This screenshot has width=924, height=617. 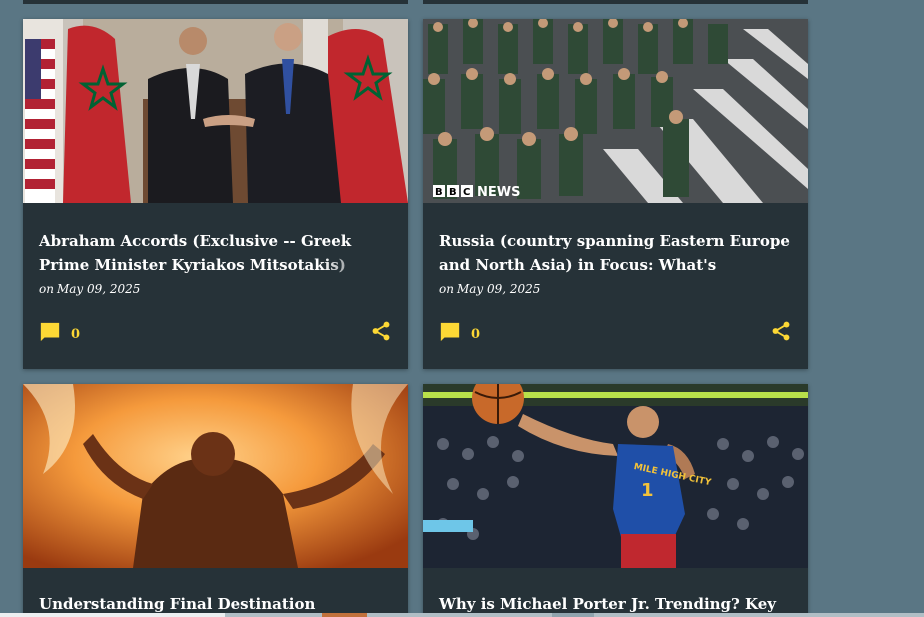 I want to click on bottom-scroll-strip, so click(x=462, y=615).